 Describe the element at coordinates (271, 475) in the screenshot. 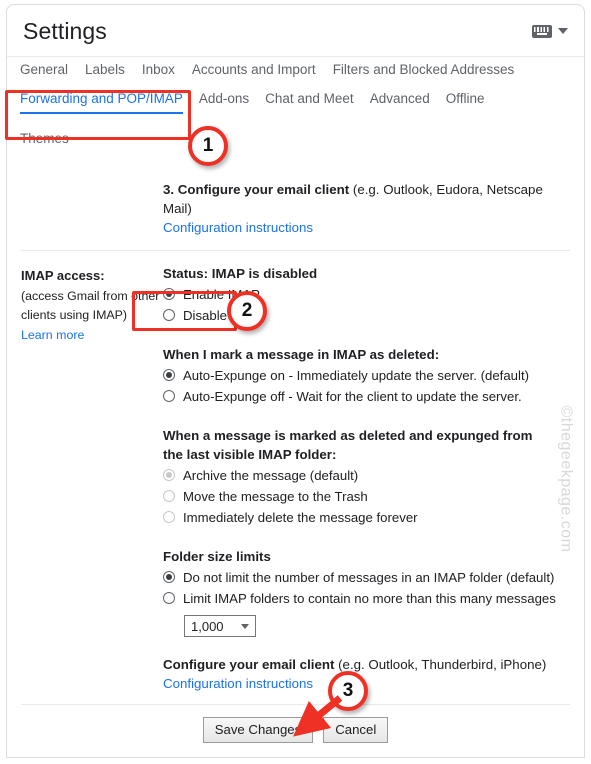

I see `radio-archive-message-label: Archive the message (default)` at that location.